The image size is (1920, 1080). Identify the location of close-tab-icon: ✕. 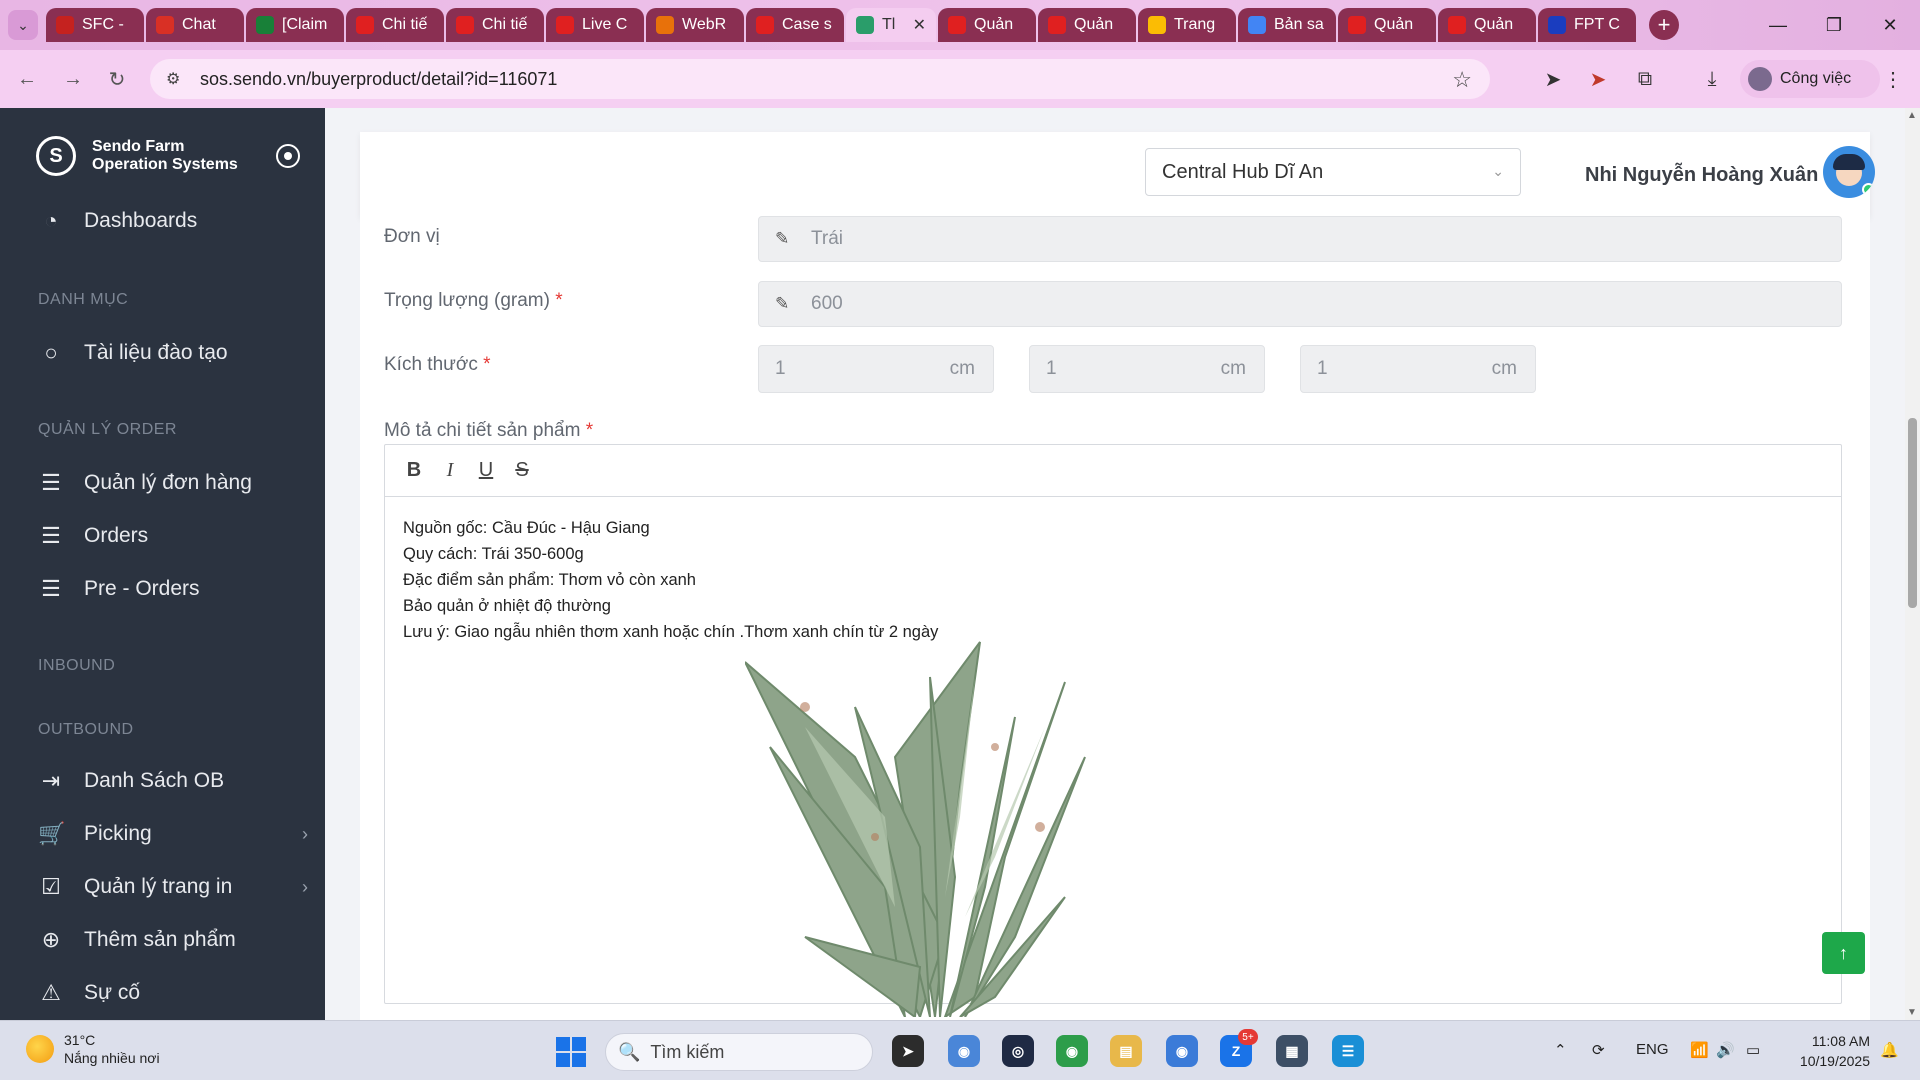
(919, 25).